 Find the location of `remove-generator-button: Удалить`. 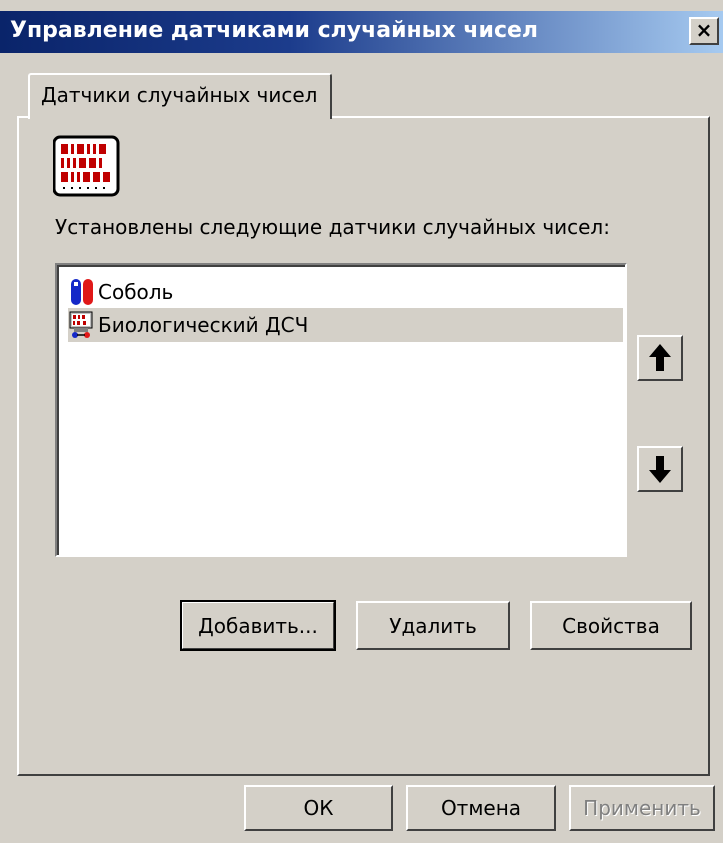

remove-generator-button: Удалить is located at coordinates (433, 625).